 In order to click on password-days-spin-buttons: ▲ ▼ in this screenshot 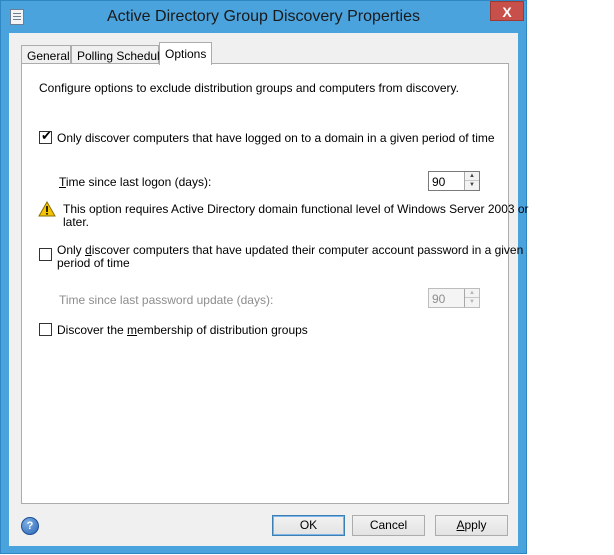, I will do `click(471, 298)`.